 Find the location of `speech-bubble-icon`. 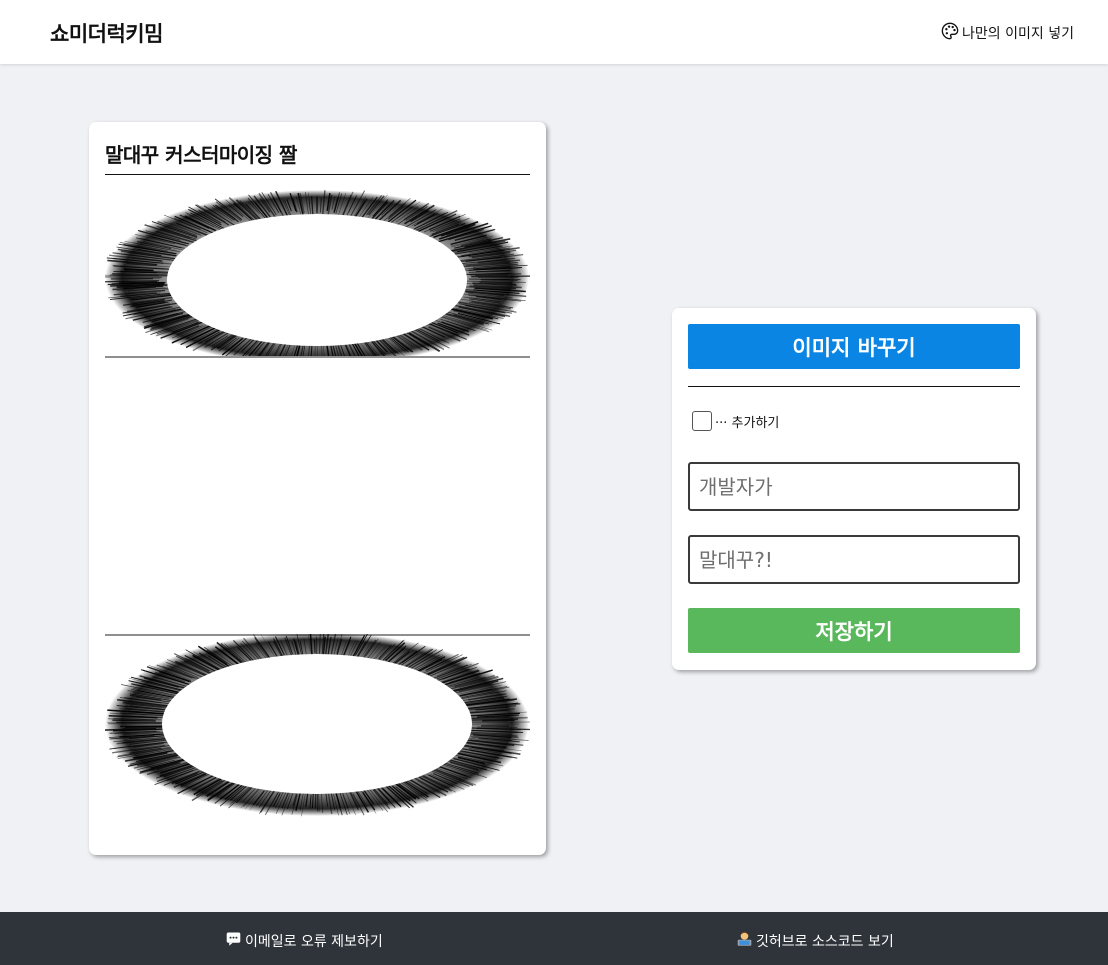

speech-bubble-icon is located at coordinates (233, 940).